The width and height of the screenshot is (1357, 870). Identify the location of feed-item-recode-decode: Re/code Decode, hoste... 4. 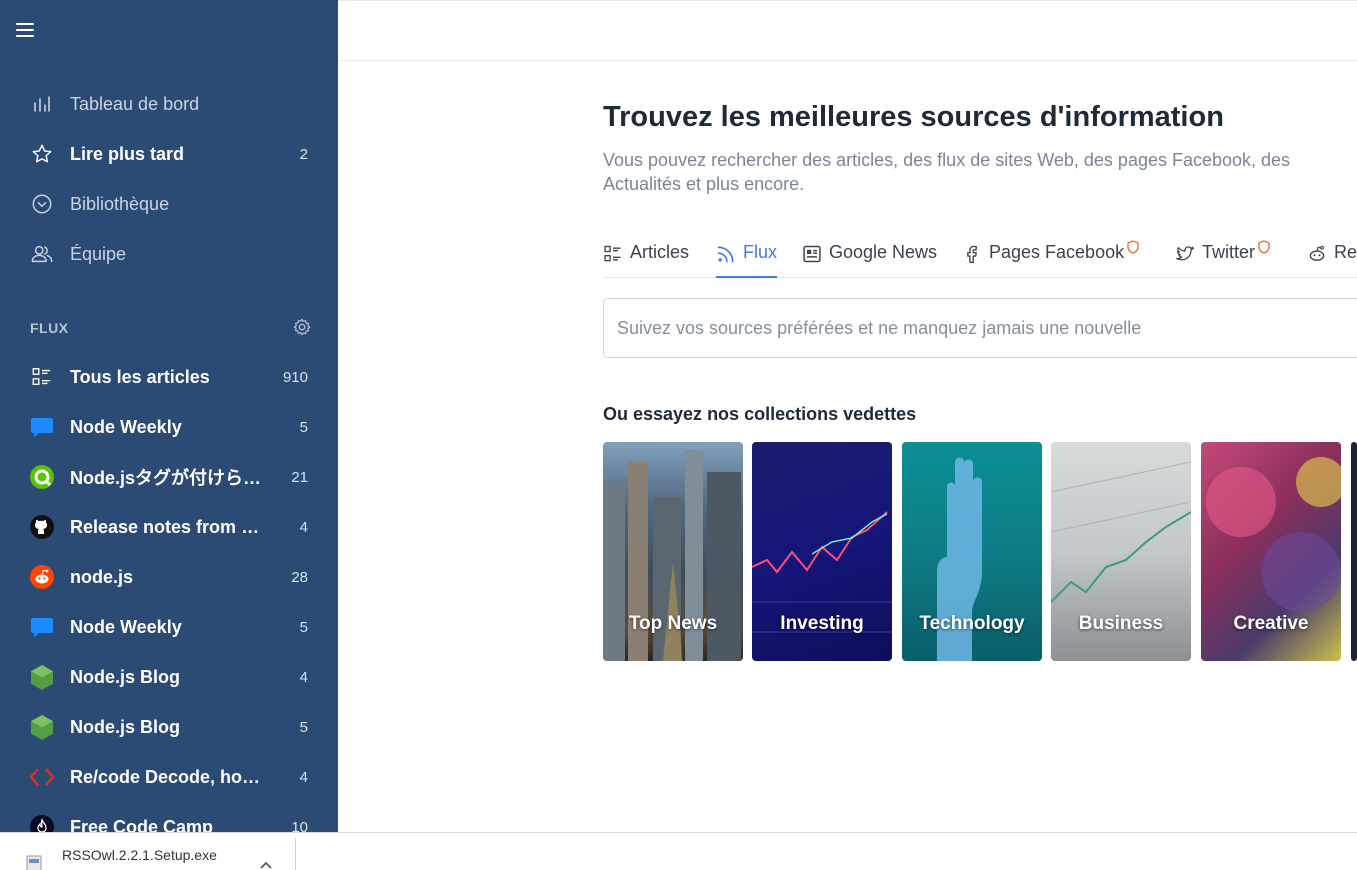
(169, 777).